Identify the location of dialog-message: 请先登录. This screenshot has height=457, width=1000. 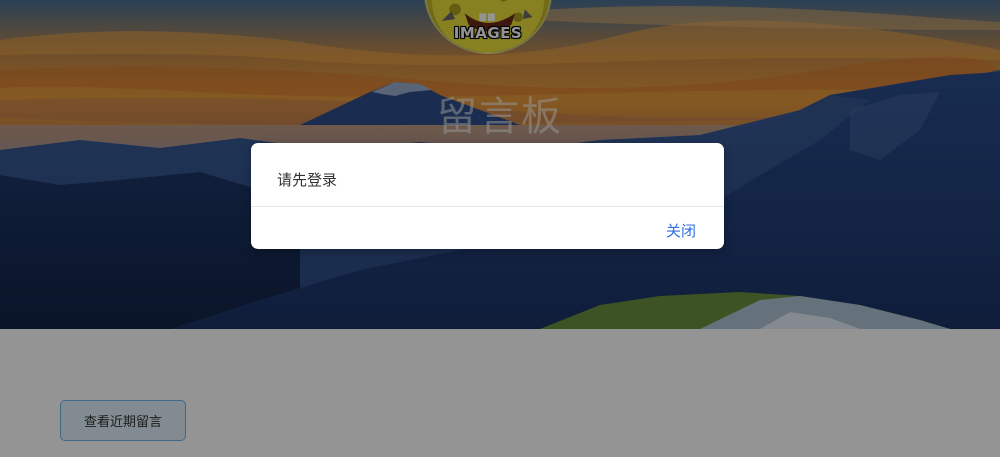
(487, 175).